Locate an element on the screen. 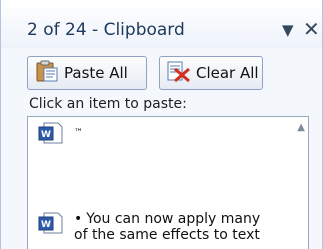 Image resolution: width=323 pixels, height=249 pixels. clear-all-label: Clear All is located at coordinates (227, 73).